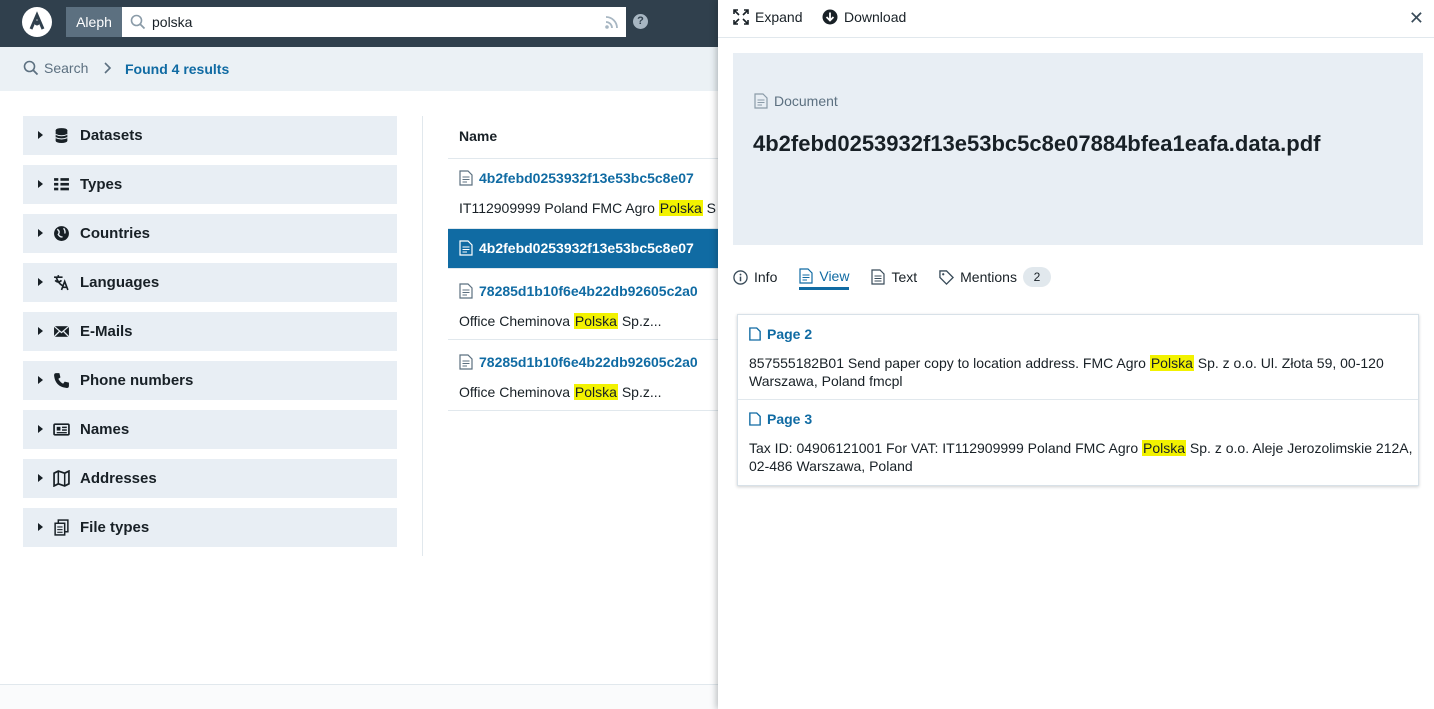 The height and width of the screenshot is (709, 1434). I want to click on column-header-name: Name, so click(478, 136).